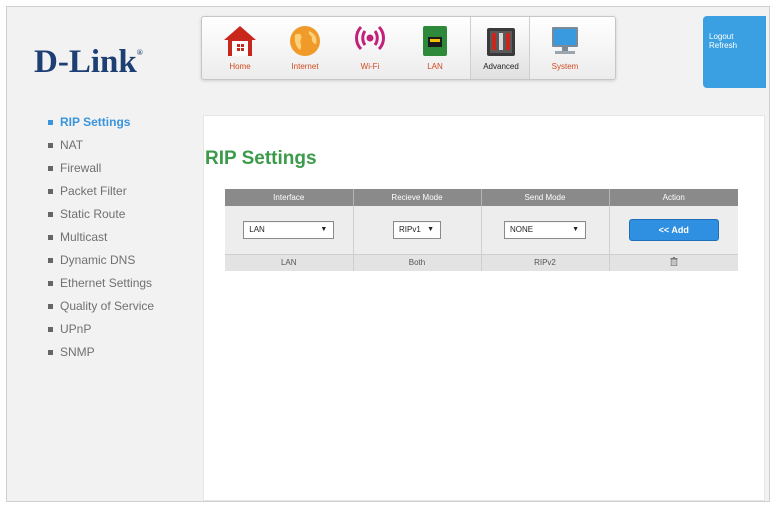 The image size is (775, 507). I want to click on sidebar-item-dynamic-dns: Dynamic DNS, so click(123, 264).